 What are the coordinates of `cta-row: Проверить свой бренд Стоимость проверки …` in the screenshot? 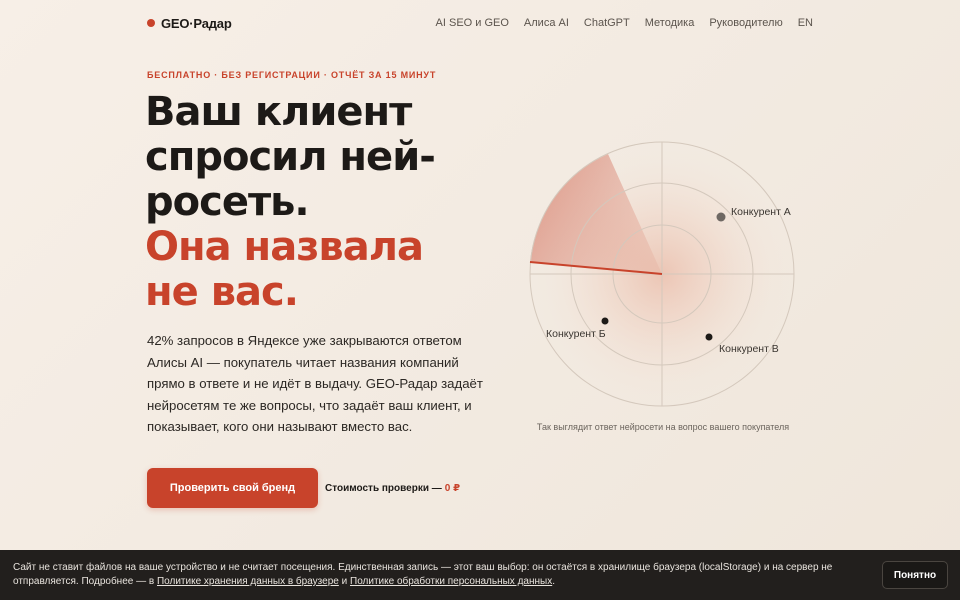 It's located at (303, 488).